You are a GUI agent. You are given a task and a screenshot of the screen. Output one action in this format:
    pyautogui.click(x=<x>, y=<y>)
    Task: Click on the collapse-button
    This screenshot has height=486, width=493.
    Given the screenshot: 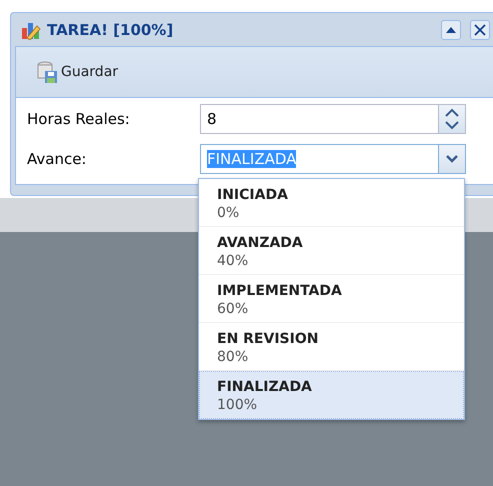 What is the action you would take?
    pyautogui.click(x=451, y=30)
    